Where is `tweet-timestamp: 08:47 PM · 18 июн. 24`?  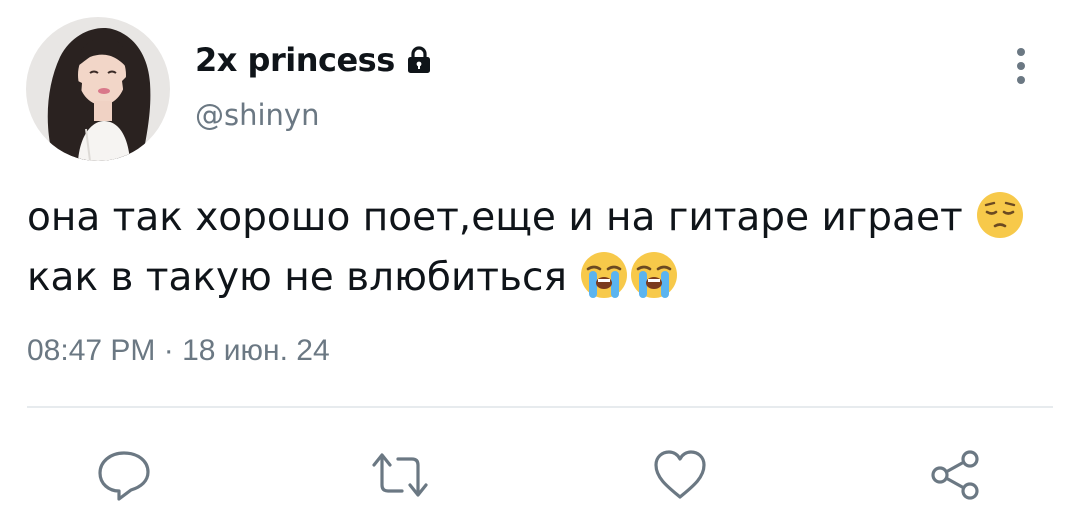 tweet-timestamp: 08:47 PM · 18 июн. 24 is located at coordinates (178, 351).